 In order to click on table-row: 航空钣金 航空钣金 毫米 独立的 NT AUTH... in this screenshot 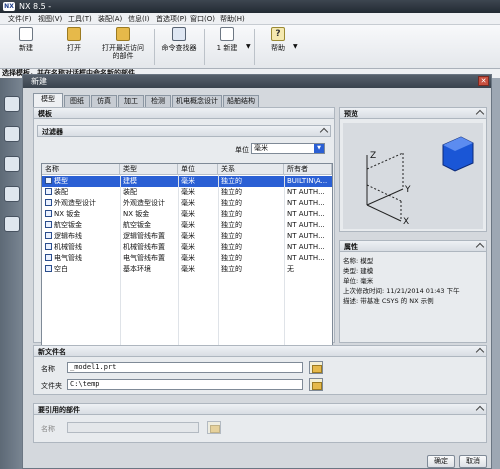, I will do `click(187, 225)`.